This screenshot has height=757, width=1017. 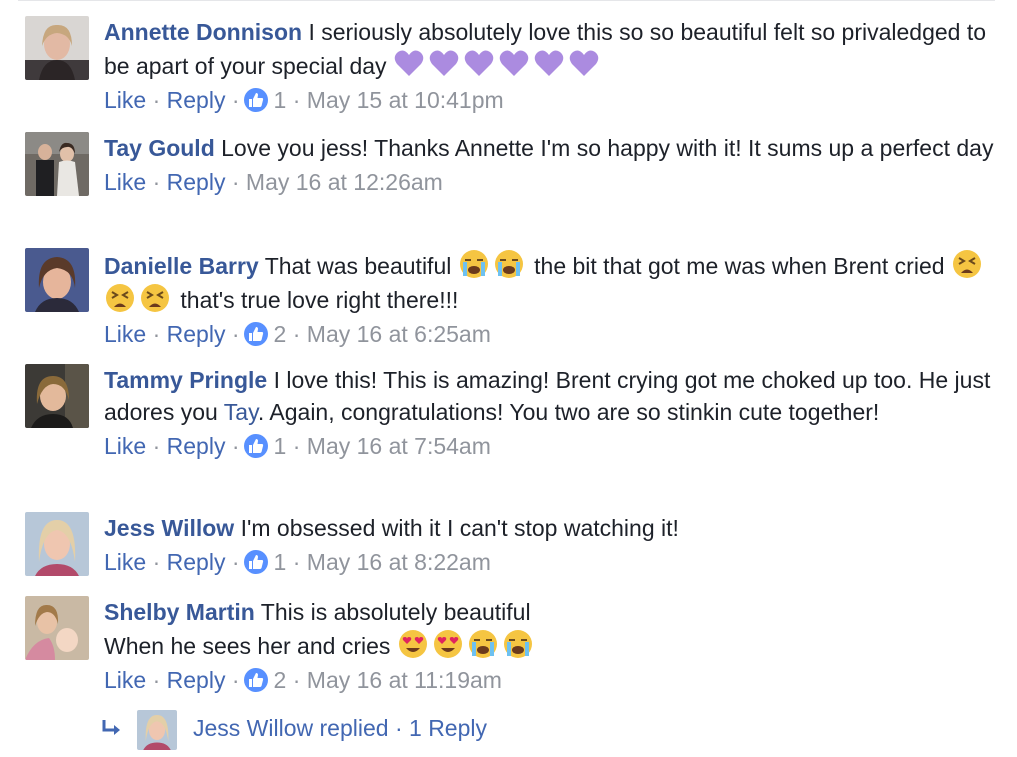 I want to click on top-divider, so click(x=506, y=0).